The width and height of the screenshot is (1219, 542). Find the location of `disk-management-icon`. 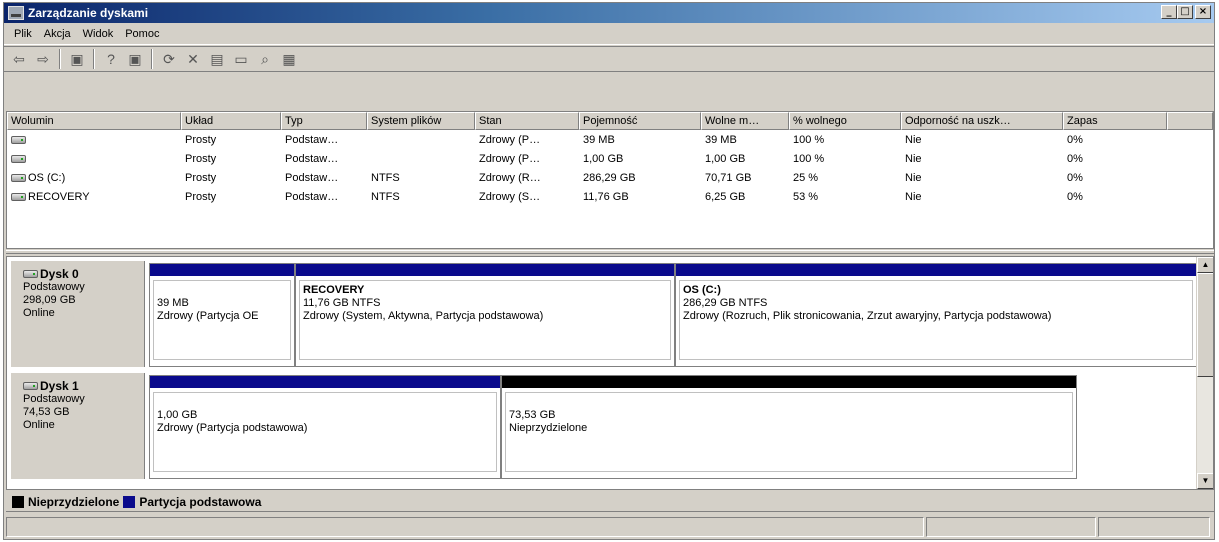

disk-management-icon is located at coordinates (16, 13).